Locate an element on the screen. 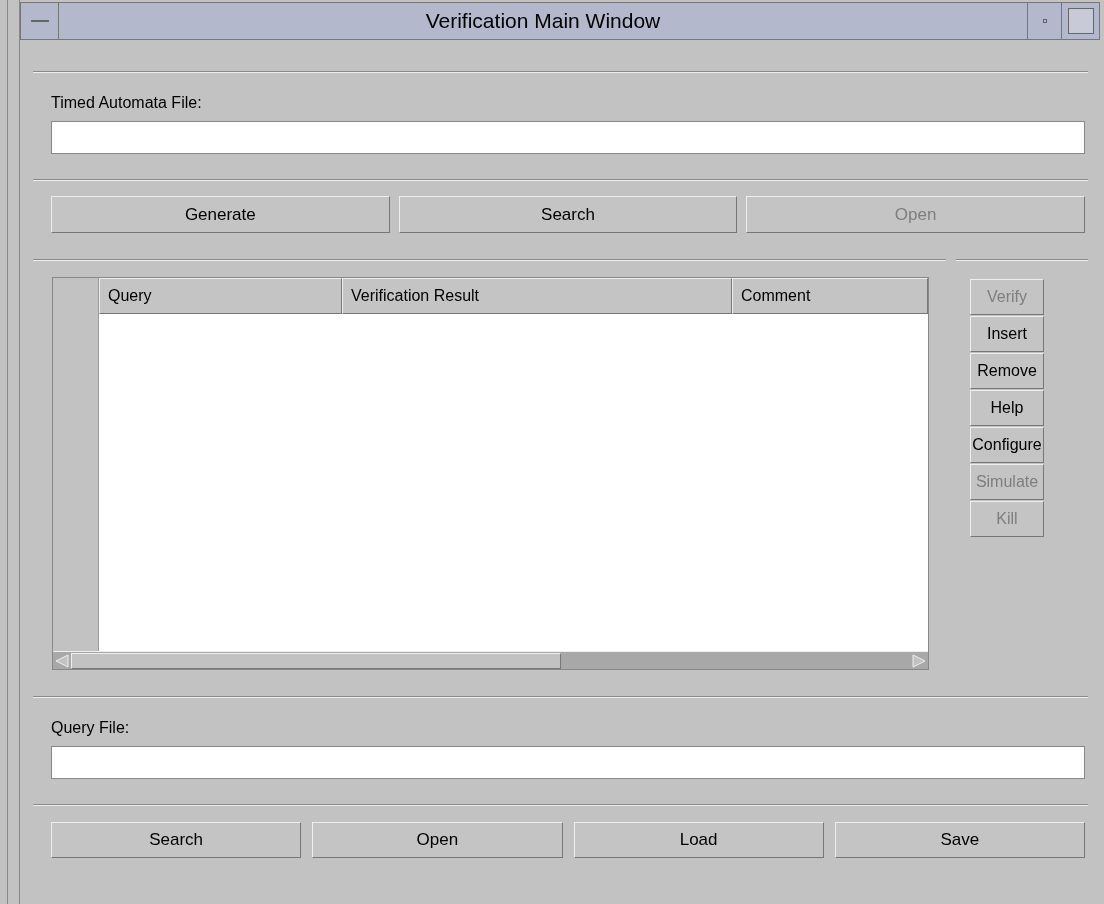 This screenshot has height=904, width=1104. left-arrow-icon is located at coordinates (62, 660).